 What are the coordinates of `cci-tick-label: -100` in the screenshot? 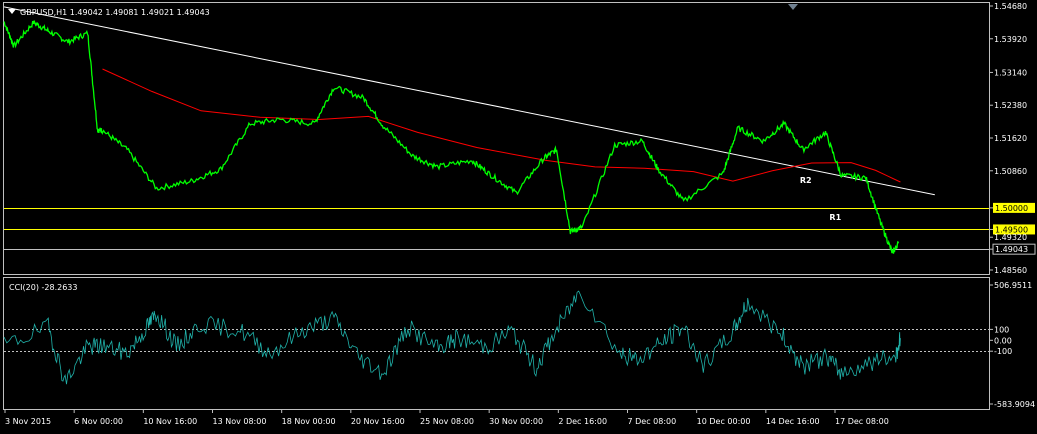 It's located at (1003, 351).